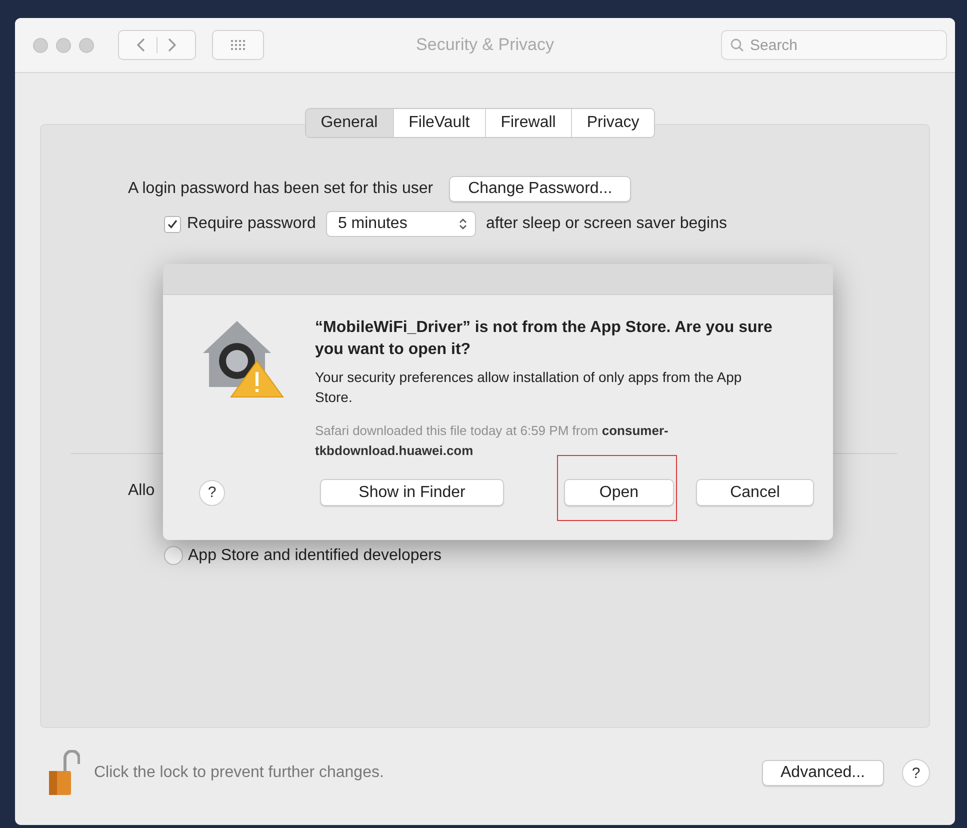 The image size is (967, 828). Describe the element at coordinates (755, 492) in the screenshot. I see `dialog-button: Cancel` at that location.